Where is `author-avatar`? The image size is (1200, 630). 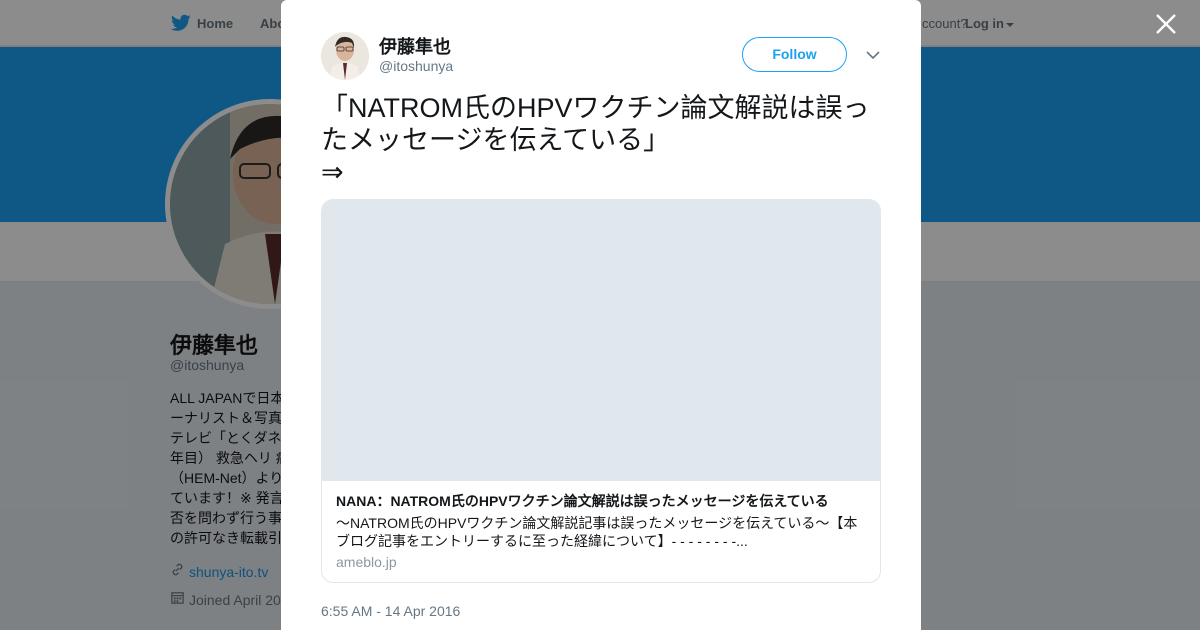
author-avatar is located at coordinates (345, 56).